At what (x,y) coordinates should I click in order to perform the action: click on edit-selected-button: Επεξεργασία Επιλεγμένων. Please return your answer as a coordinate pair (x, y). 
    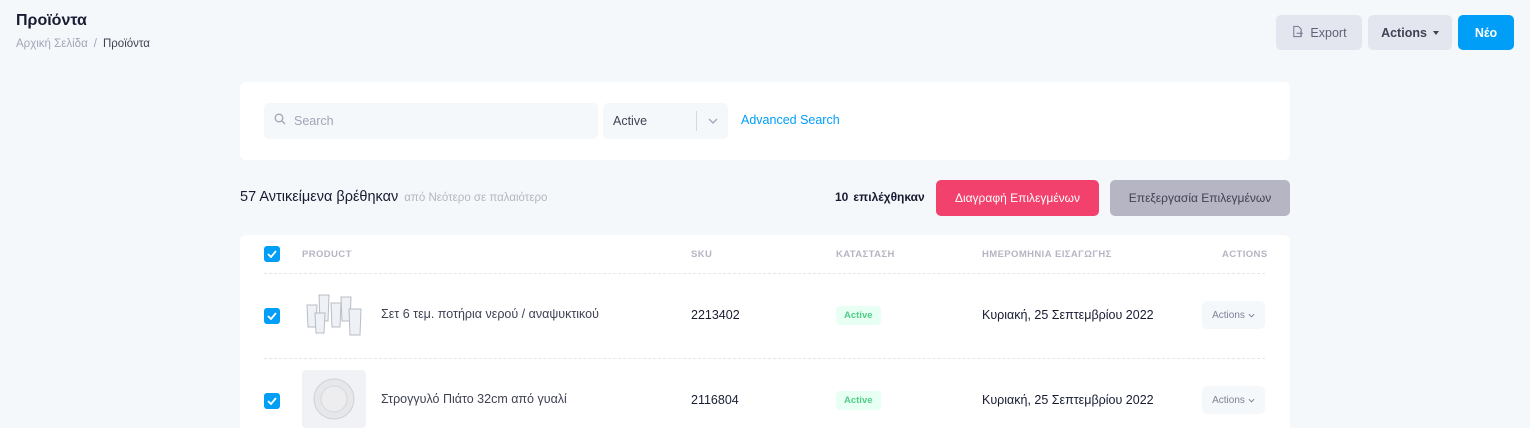
    Looking at the image, I should click on (1200, 198).